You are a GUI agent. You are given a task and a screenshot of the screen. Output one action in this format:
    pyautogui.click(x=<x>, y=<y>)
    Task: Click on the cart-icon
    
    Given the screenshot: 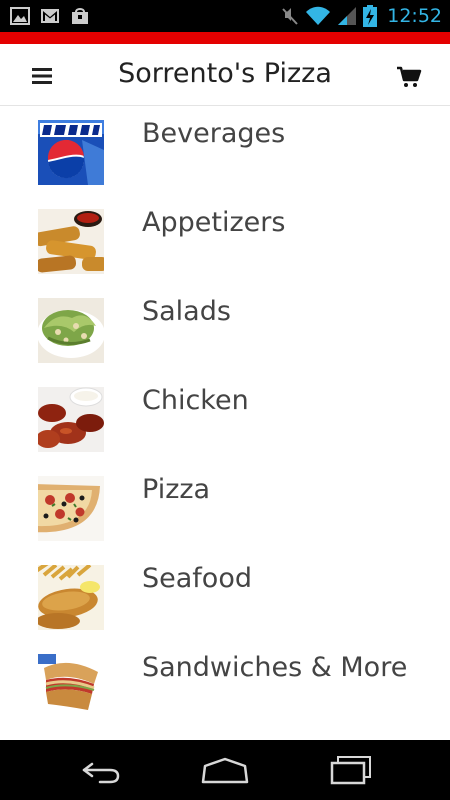 What is the action you would take?
    pyautogui.click(x=409, y=77)
    